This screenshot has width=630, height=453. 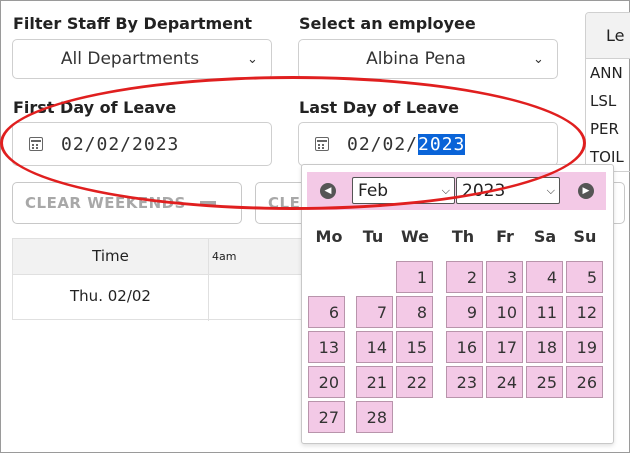 What do you see at coordinates (415, 236) in the screenshot?
I see `weekday-header: We` at bounding box center [415, 236].